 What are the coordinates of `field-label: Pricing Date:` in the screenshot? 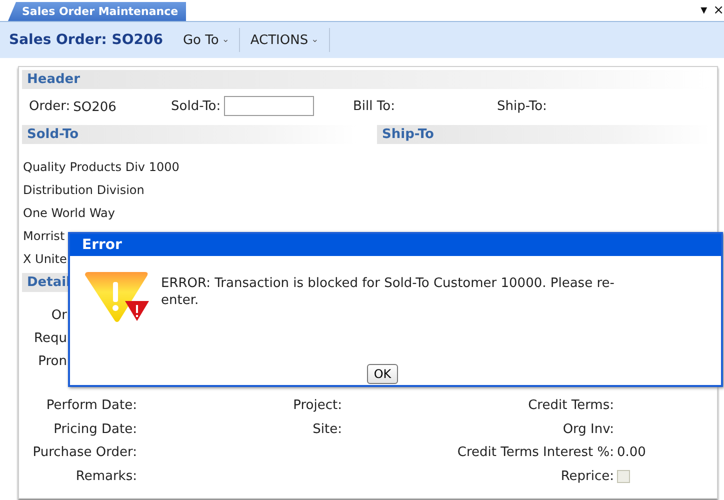 It's located at (95, 429).